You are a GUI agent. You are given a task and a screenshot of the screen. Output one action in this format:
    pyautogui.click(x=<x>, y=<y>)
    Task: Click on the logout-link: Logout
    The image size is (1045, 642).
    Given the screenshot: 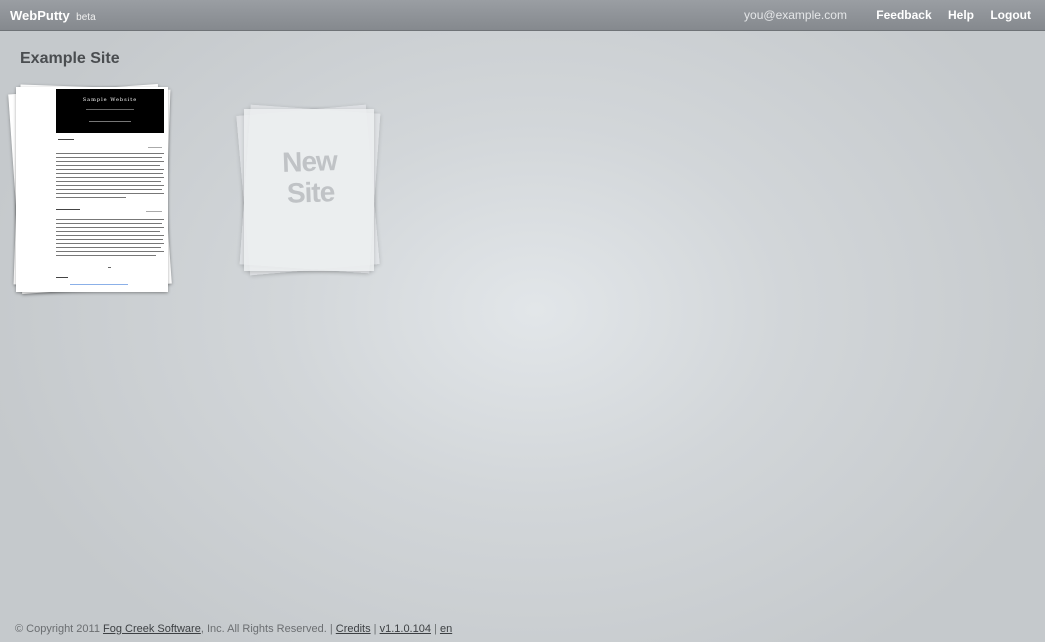 What is the action you would take?
    pyautogui.click(x=1010, y=15)
    